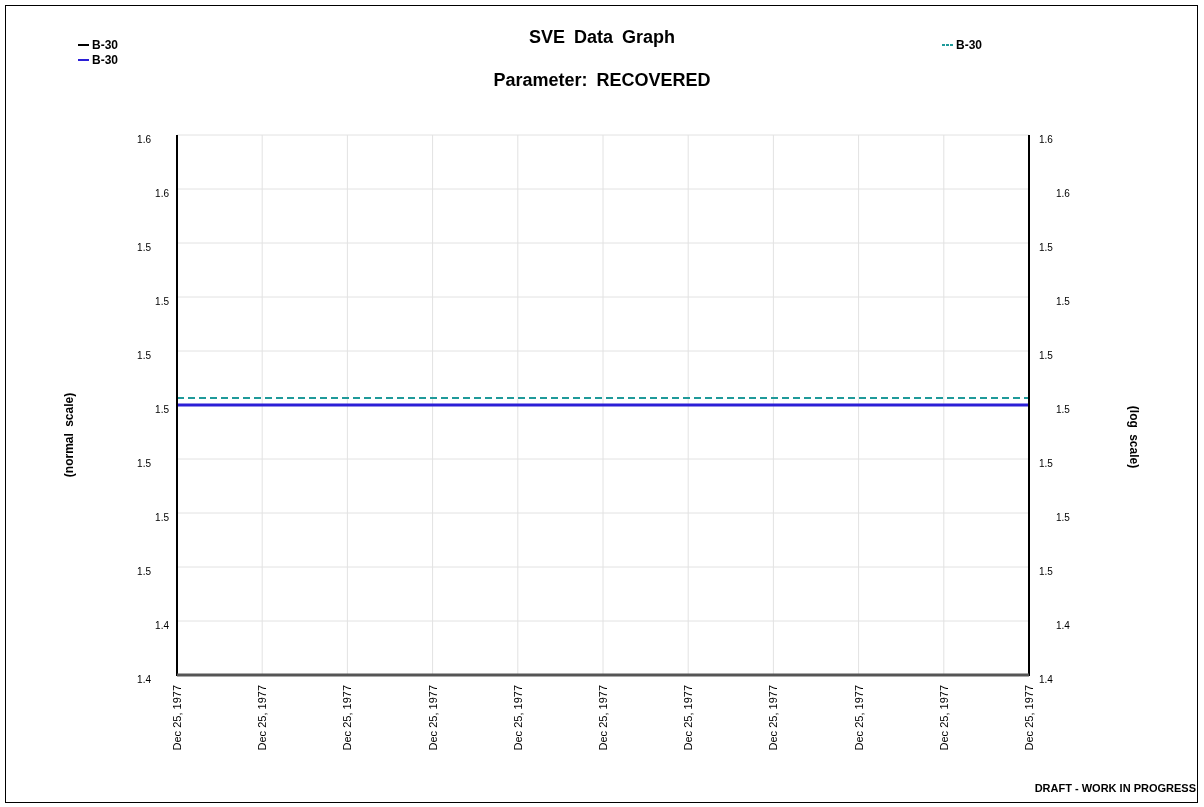 The image size is (1204, 807). Describe the element at coordinates (602, 37) in the screenshot. I see `chart-title: SVE Data Graph` at that location.